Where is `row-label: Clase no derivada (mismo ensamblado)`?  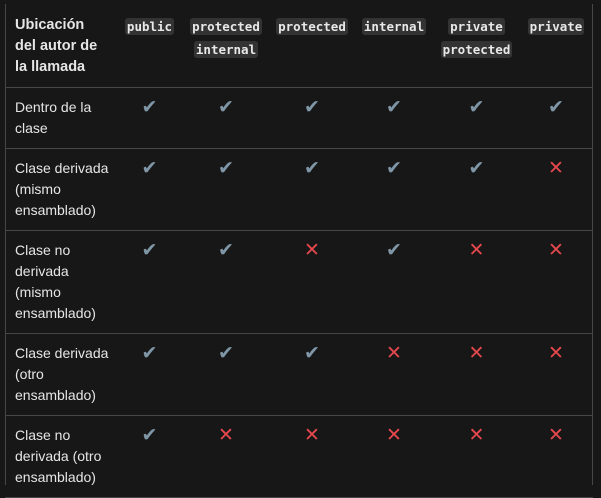 row-label: Clase no derivada (mismo ensamblado) is located at coordinates (61, 282).